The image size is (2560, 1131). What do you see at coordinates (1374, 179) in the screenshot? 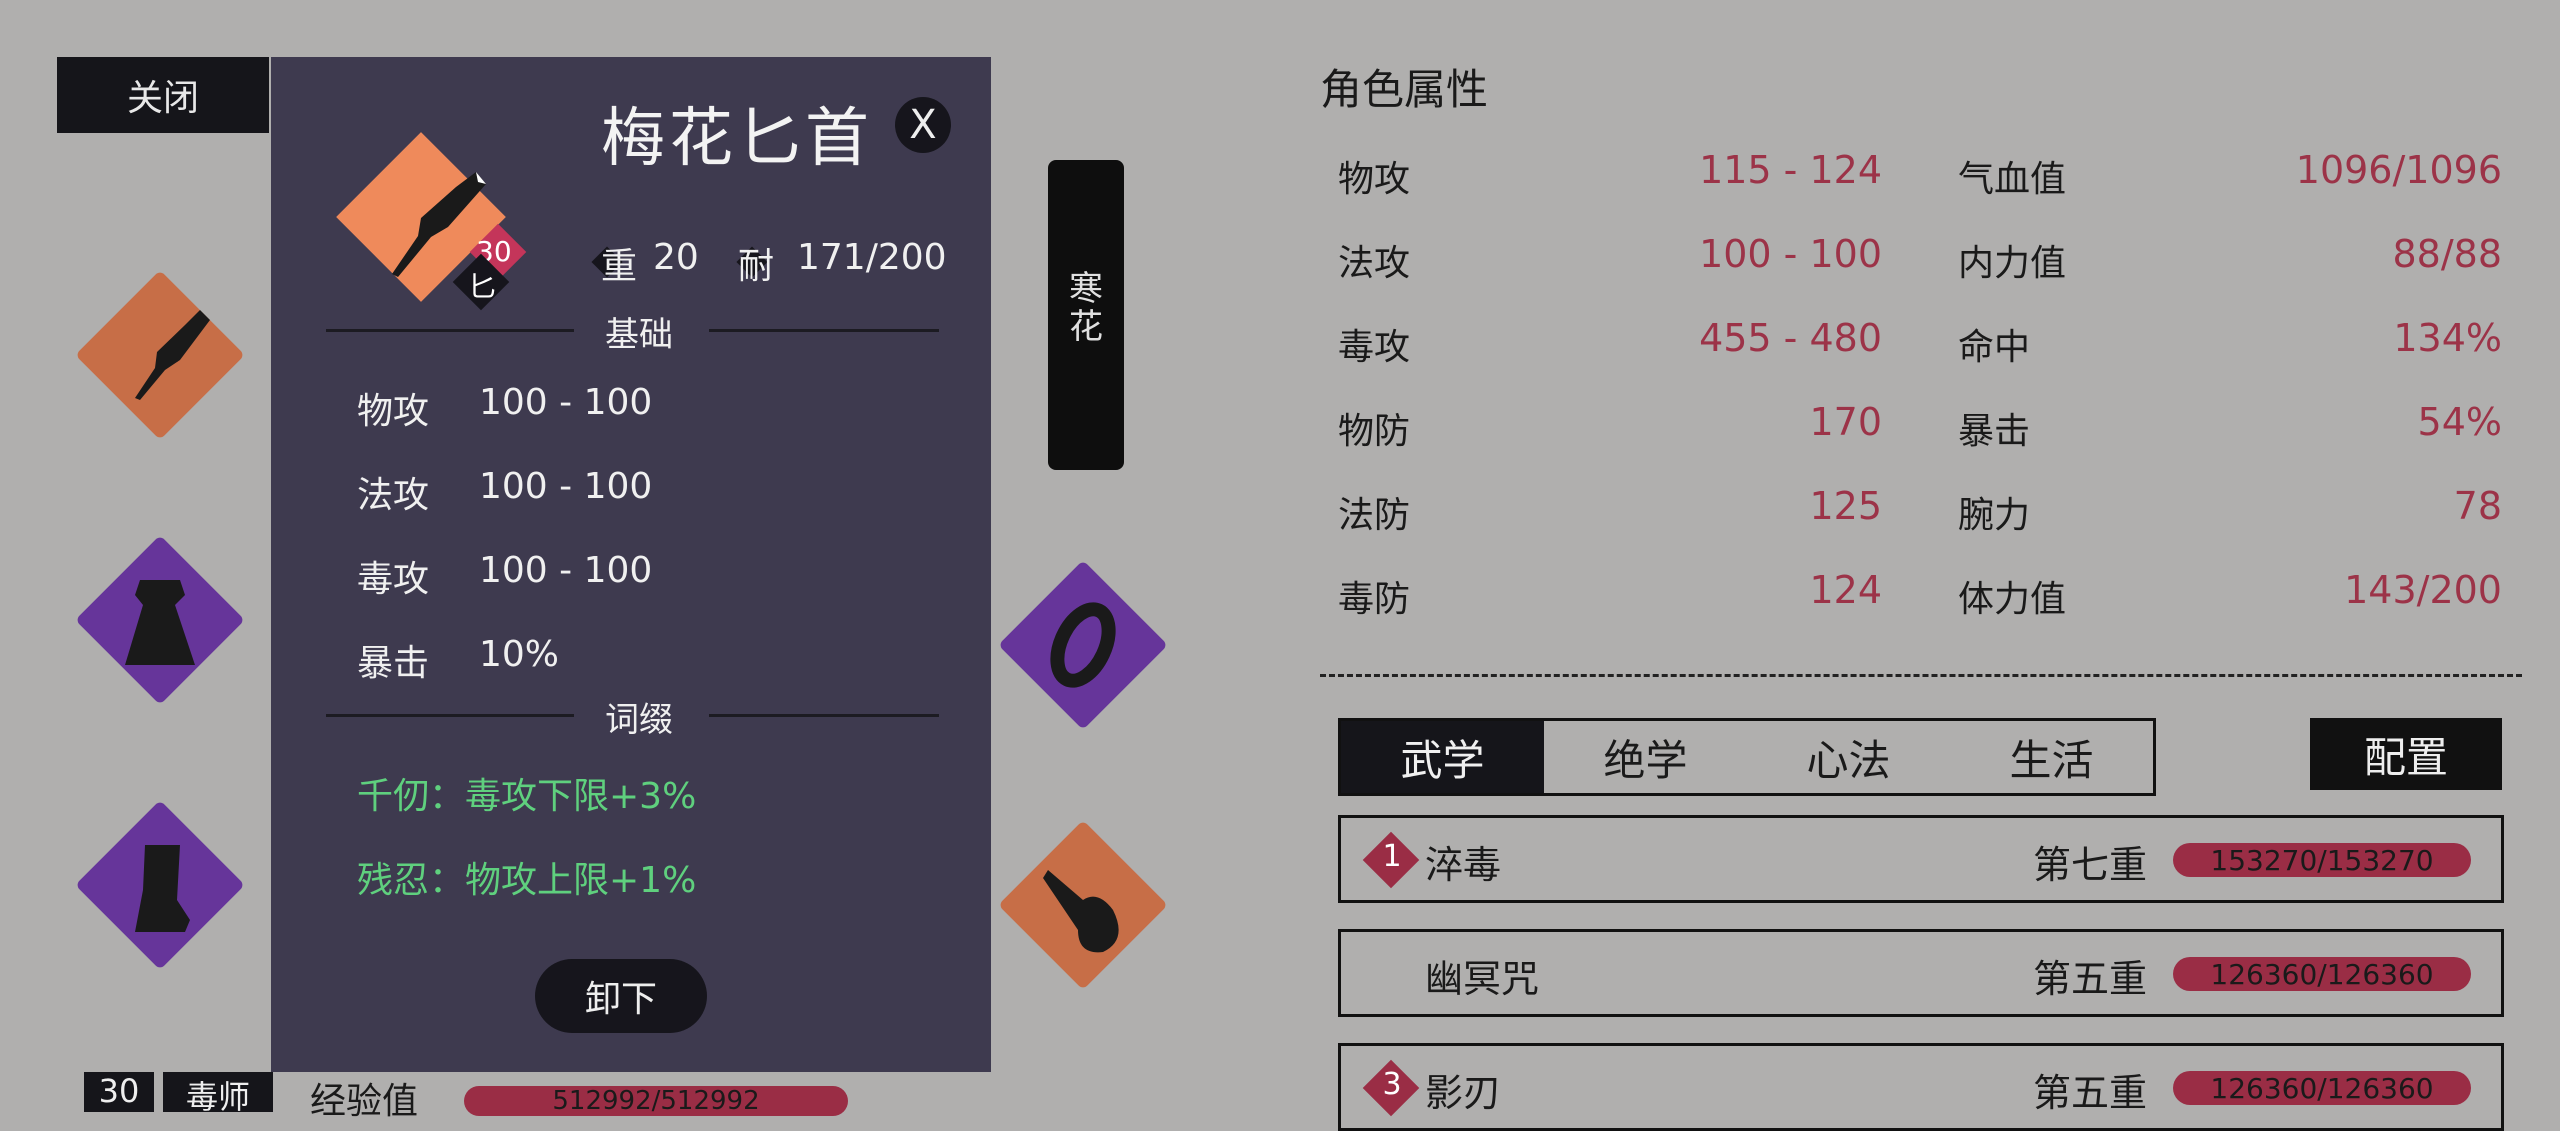
I see `attr-label: 物攻` at bounding box center [1374, 179].